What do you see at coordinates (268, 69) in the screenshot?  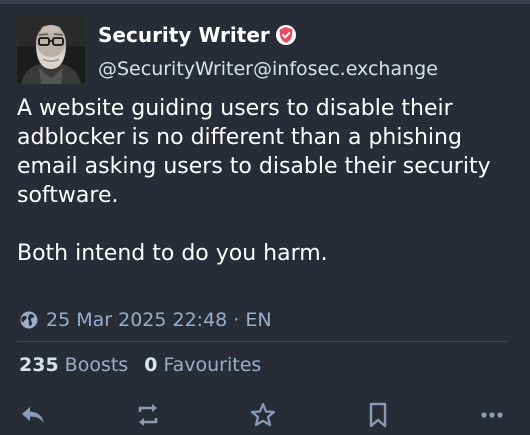 I see `account-handle: @SecurityWriter@infosec.exchange` at bounding box center [268, 69].